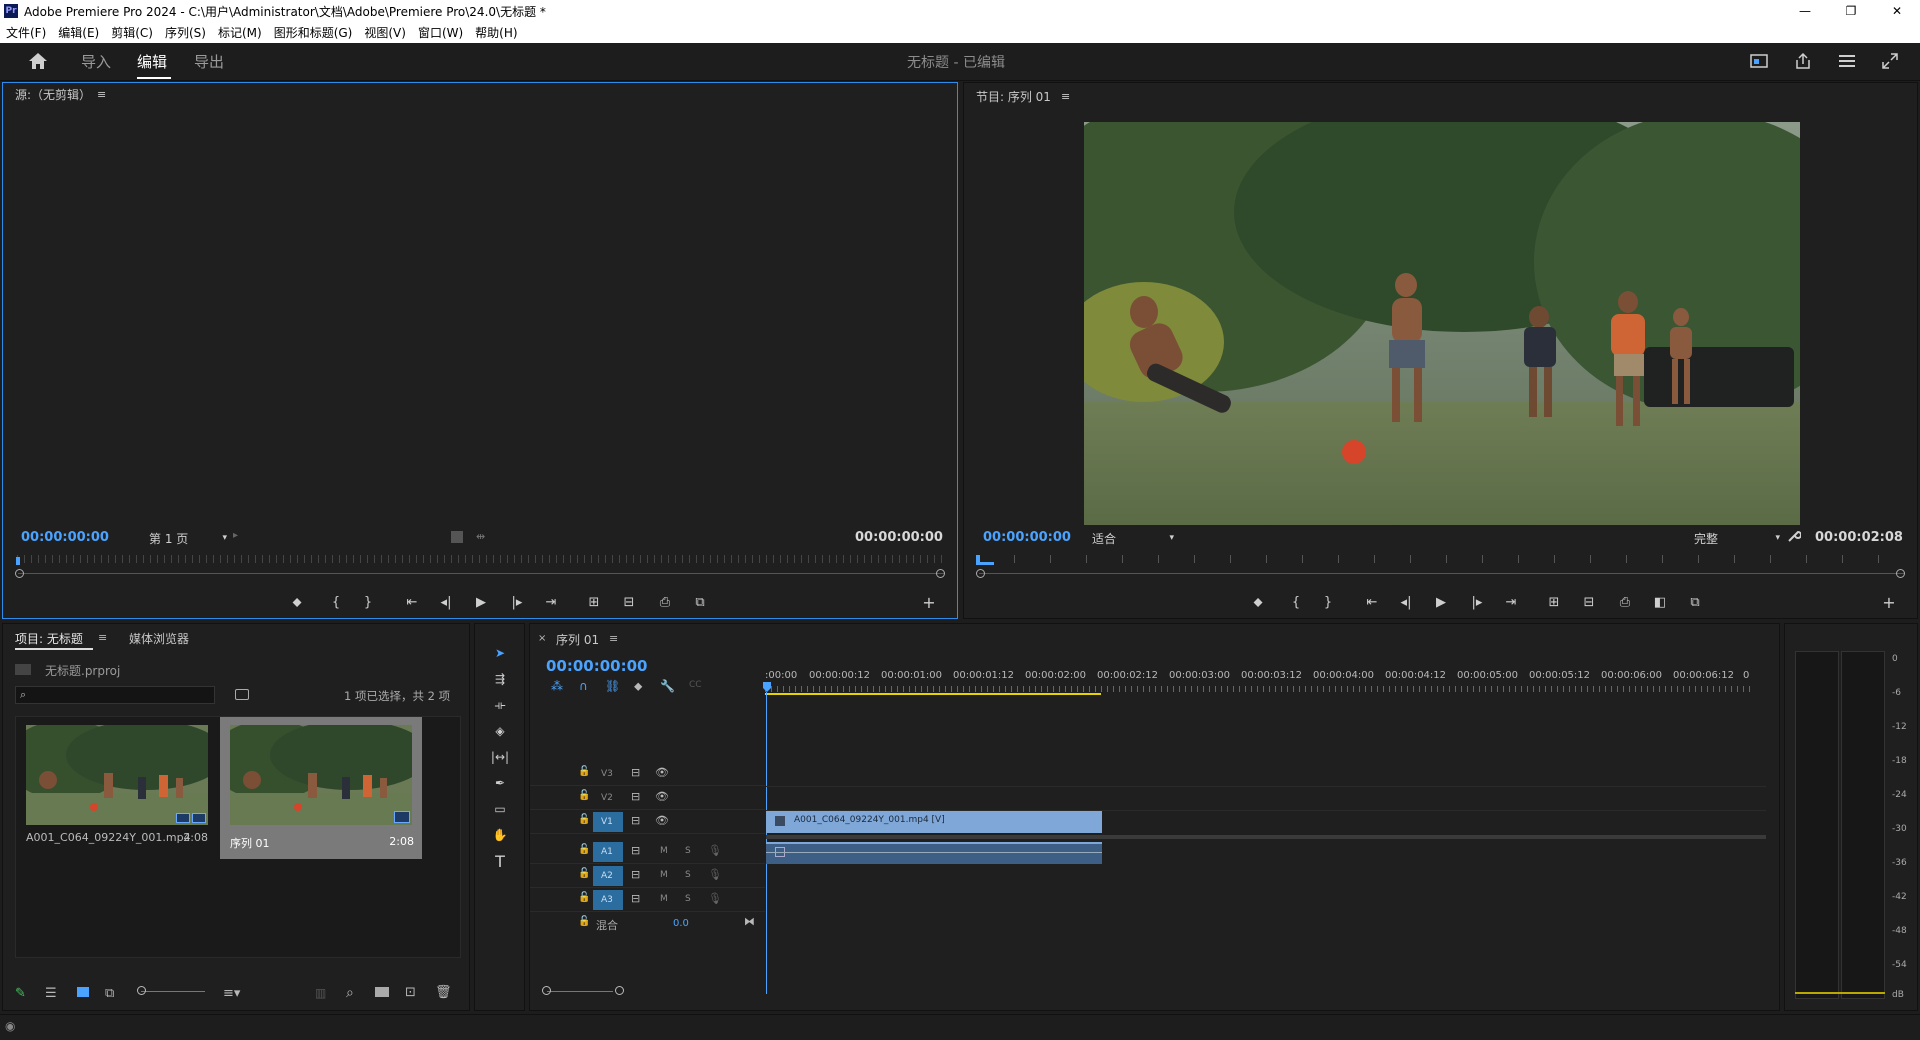  I want to click on source-time-ruler, so click(481, 559).